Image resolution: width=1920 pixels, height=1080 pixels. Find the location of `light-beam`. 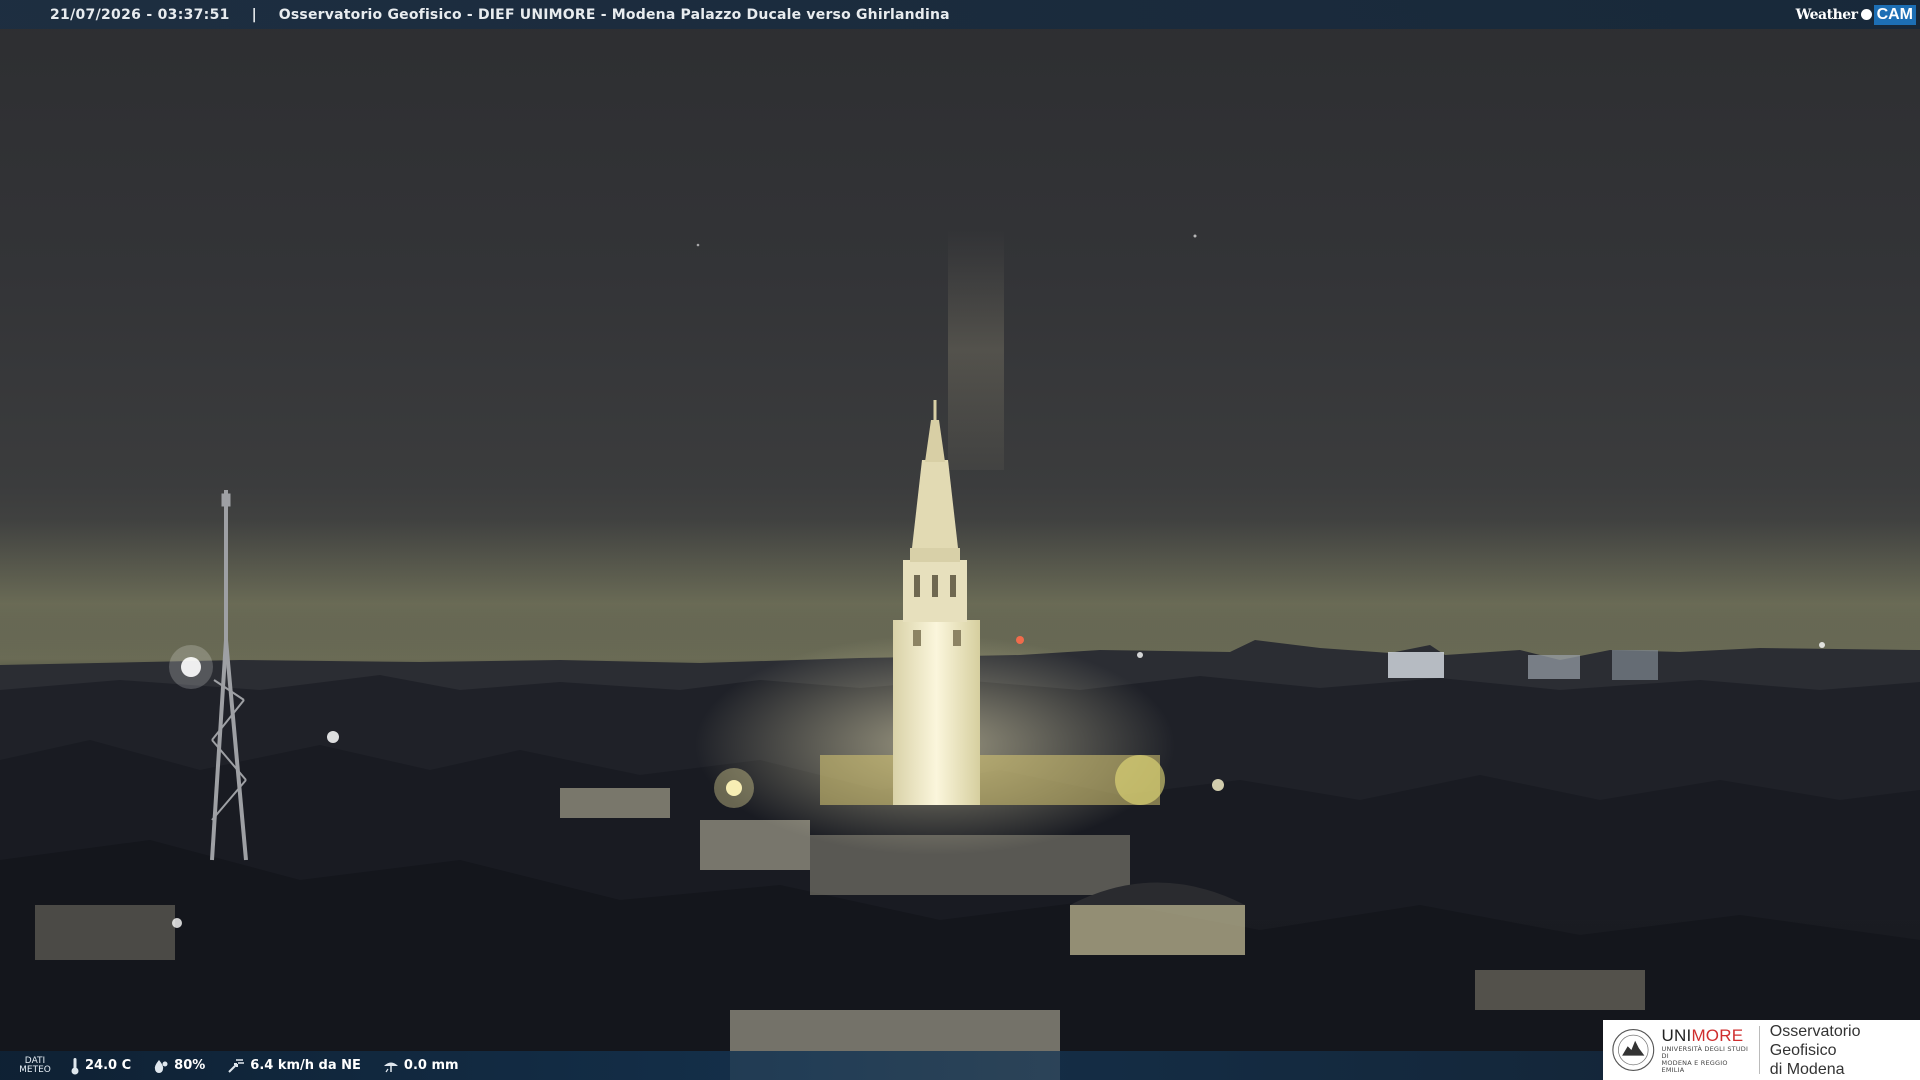

light-beam is located at coordinates (976, 350).